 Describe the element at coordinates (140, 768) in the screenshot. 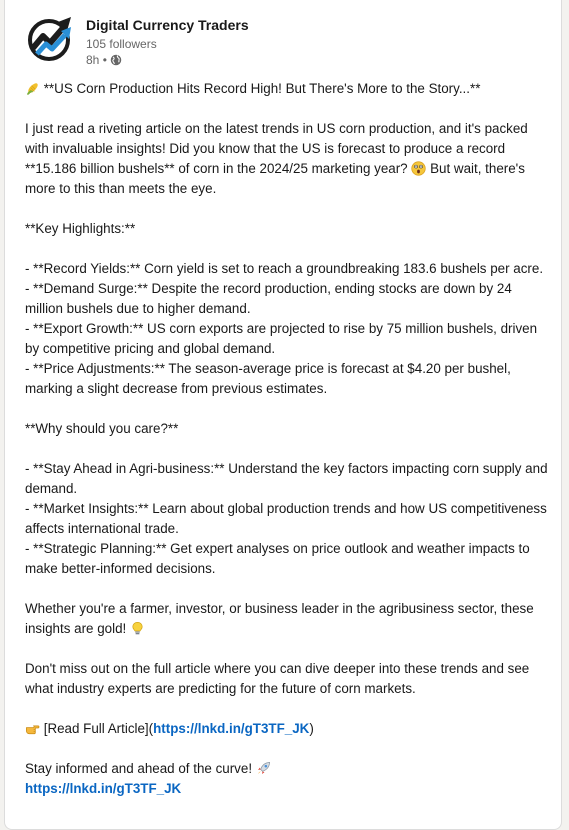

I see `closing-text: Stay informed and ahead of the curve!` at that location.